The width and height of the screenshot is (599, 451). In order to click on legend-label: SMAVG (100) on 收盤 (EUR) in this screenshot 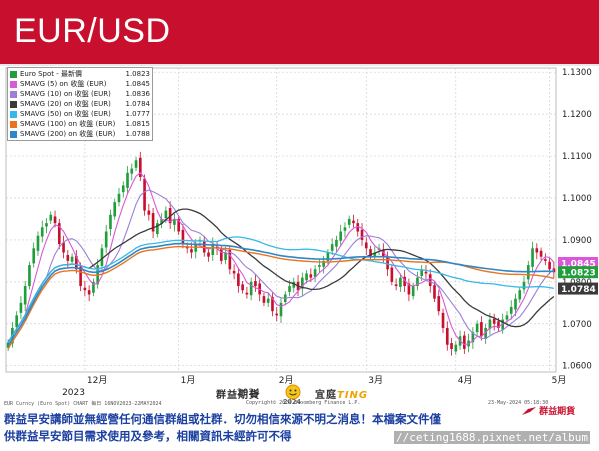, I will do `click(68, 124)`.